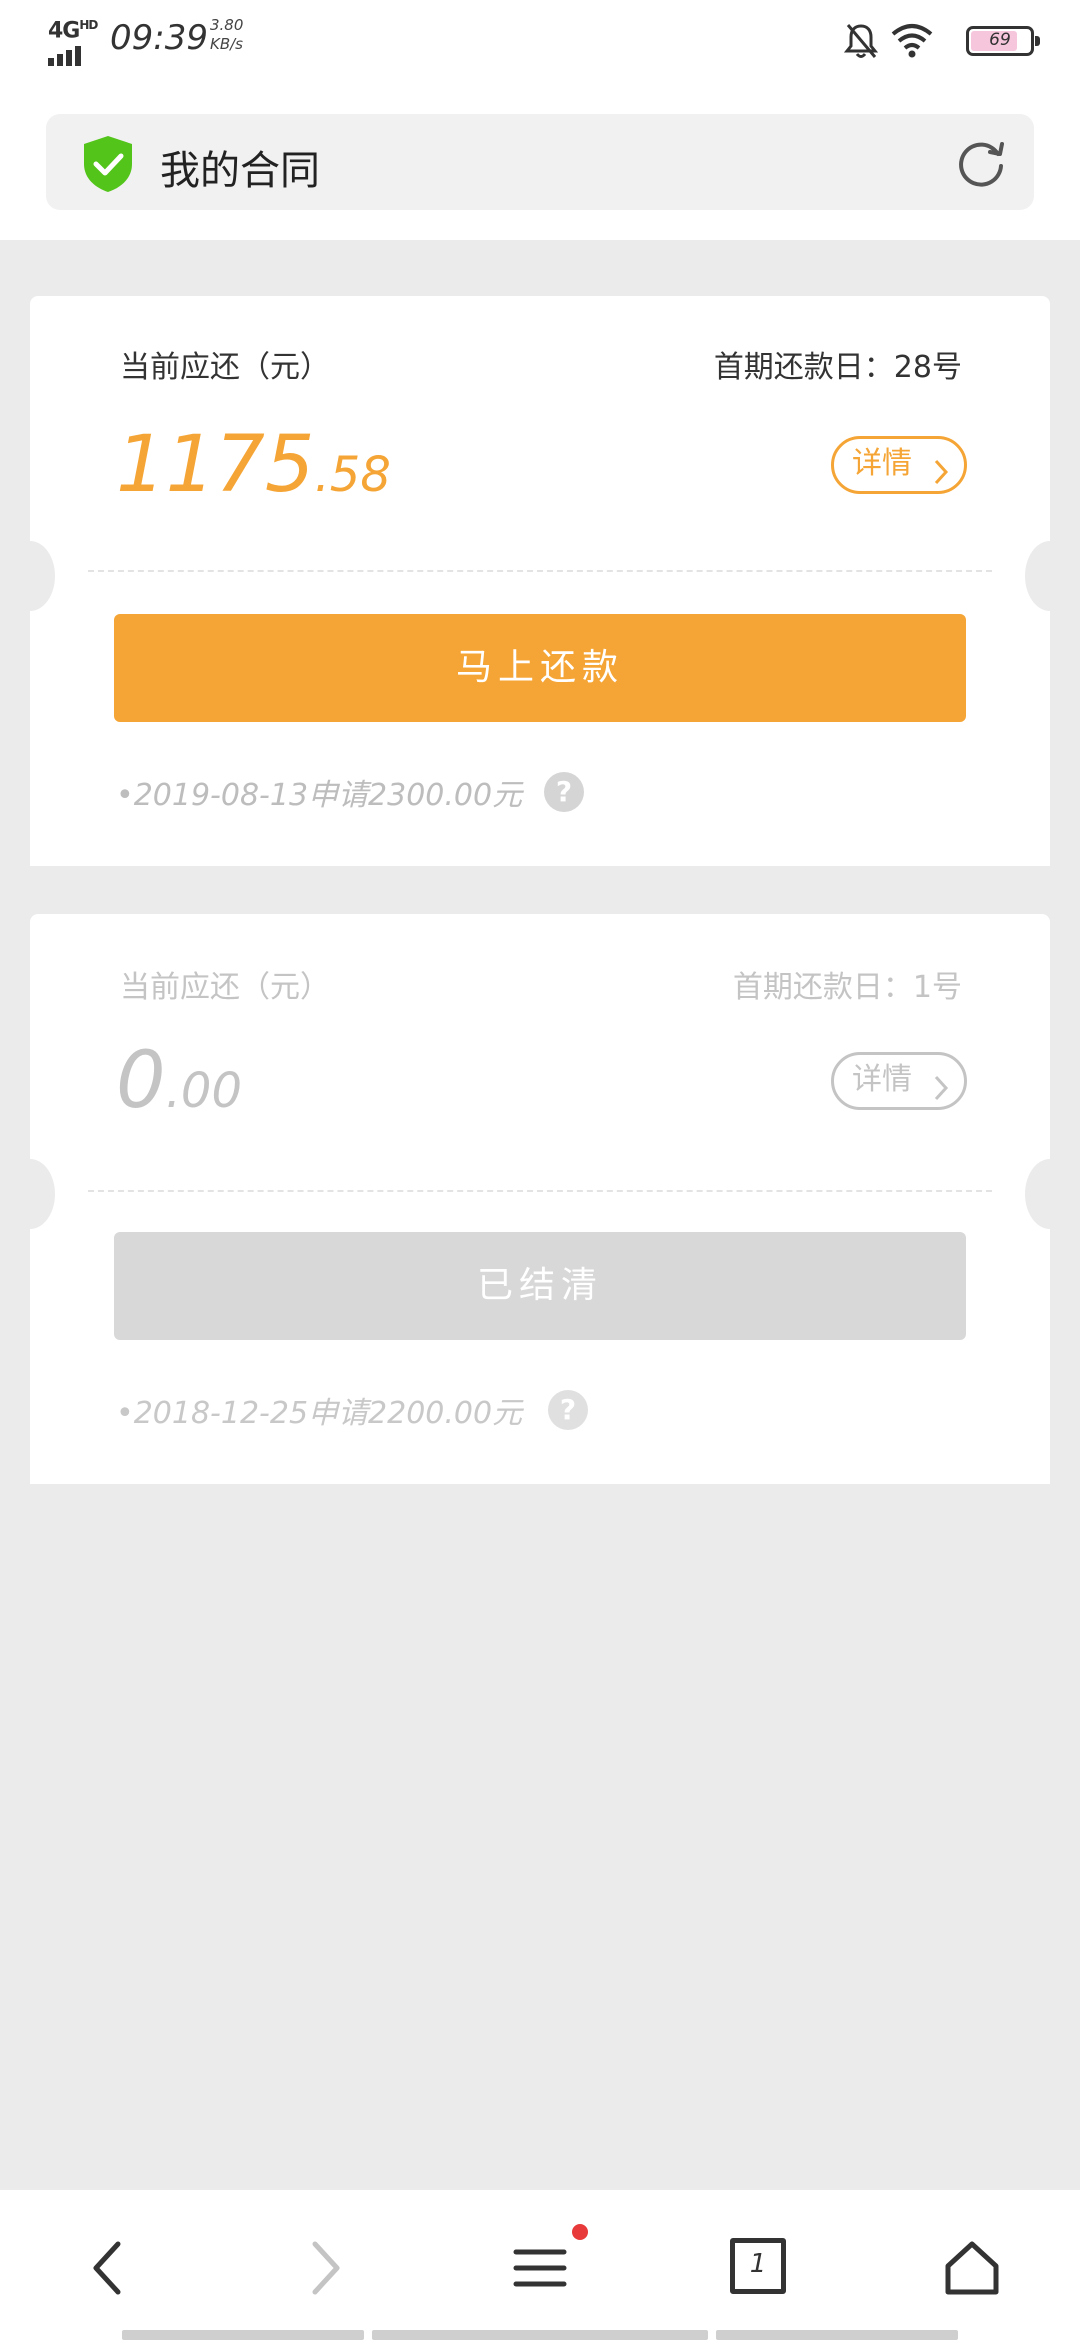 This screenshot has width=1080, height=2340. What do you see at coordinates (325, 2268) in the screenshot?
I see `forward-icon` at bounding box center [325, 2268].